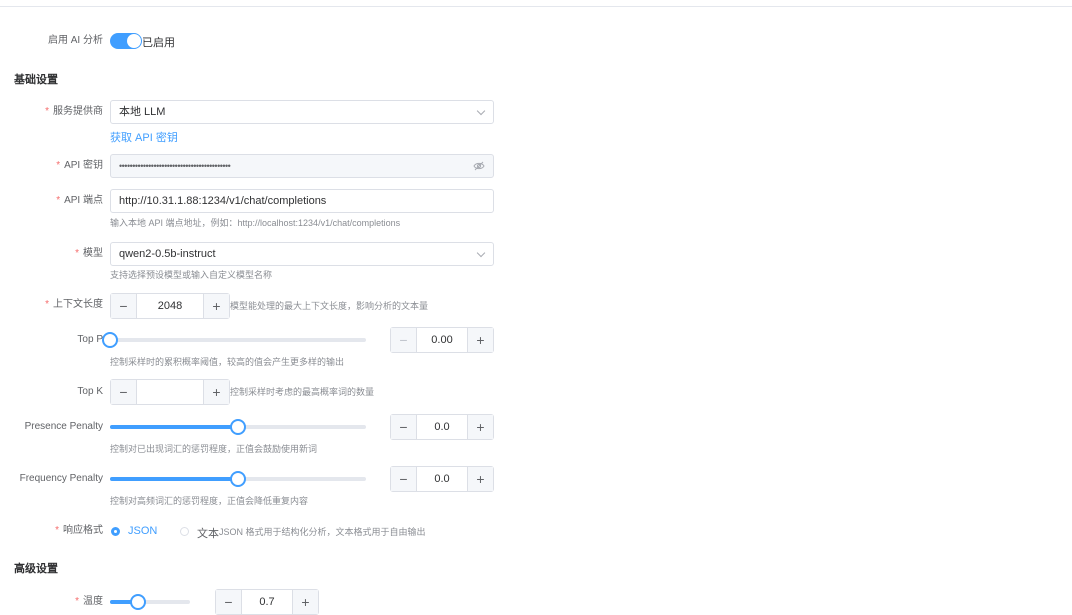 The width and height of the screenshot is (1072, 615). I want to click on advanced-section-title: 高级设置, so click(36, 569).